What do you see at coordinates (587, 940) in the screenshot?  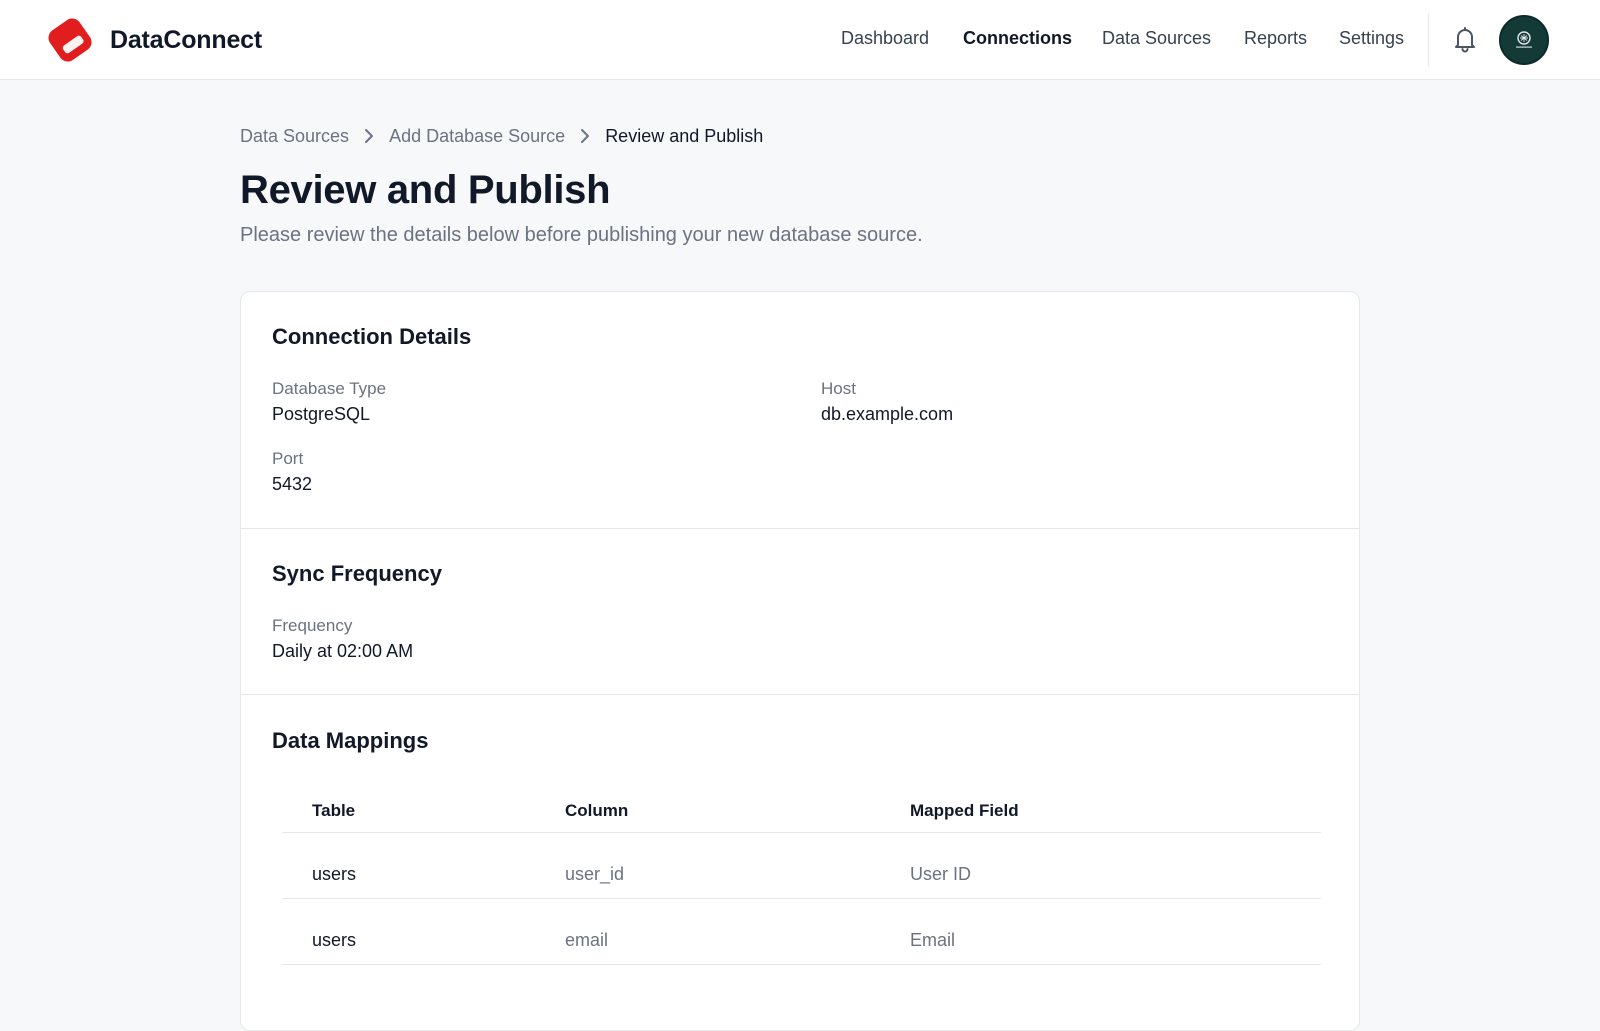 I see `table-cell: email` at bounding box center [587, 940].